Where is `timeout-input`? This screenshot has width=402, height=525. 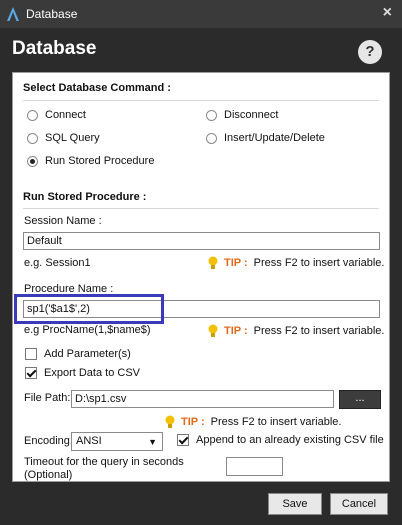 timeout-input is located at coordinates (254, 466).